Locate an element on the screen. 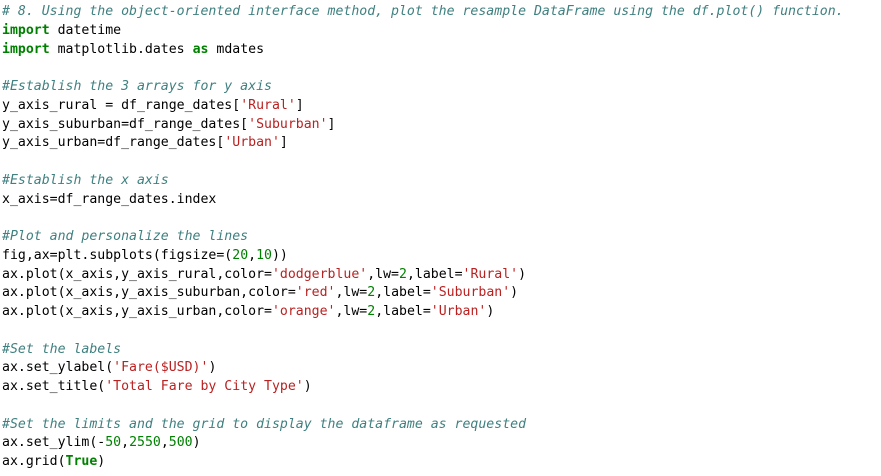  code-number: 50 is located at coordinates (113, 443).